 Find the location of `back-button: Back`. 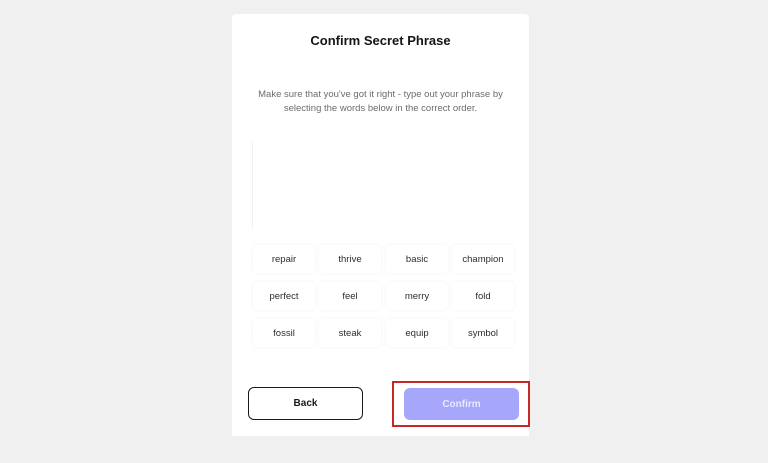

back-button: Back is located at coordinates (305, 403).